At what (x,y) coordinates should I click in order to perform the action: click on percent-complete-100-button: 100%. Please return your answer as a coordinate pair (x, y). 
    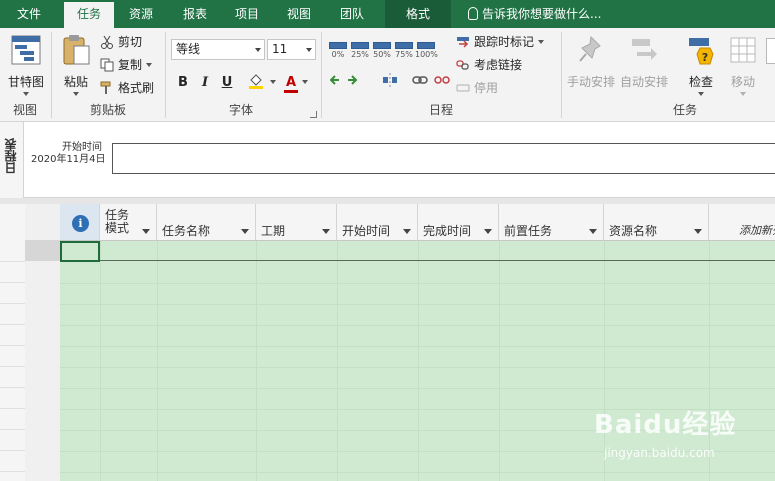
    Looking at the image, I should click on (426, 50).